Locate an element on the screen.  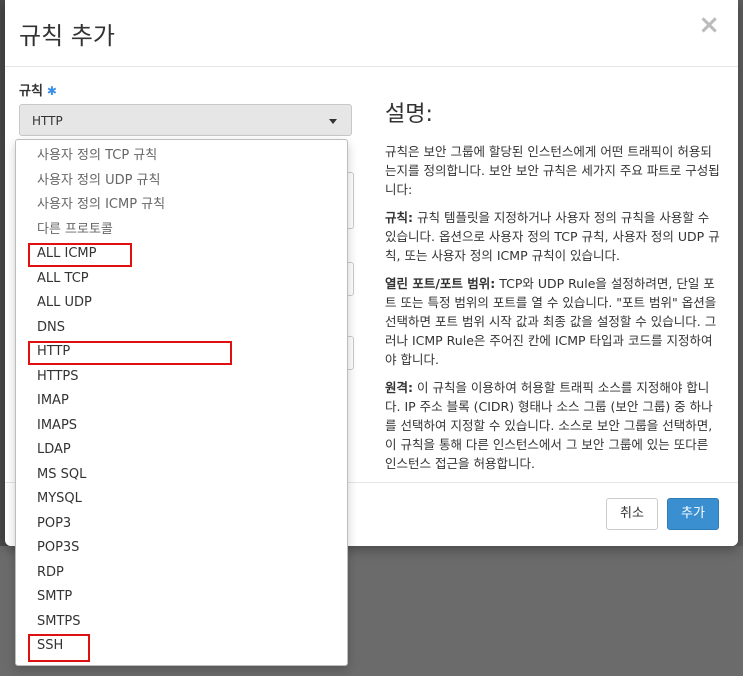
dropdown-option-ssh: SSH is located at coordinates (181, 648).